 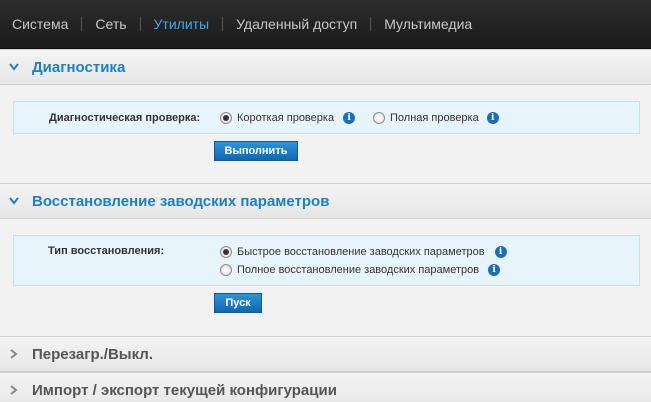 What do you see at coordinates (40, 24) in the screenshot?
I see `nav-item-system: Система` at bounding box center [40, 24].